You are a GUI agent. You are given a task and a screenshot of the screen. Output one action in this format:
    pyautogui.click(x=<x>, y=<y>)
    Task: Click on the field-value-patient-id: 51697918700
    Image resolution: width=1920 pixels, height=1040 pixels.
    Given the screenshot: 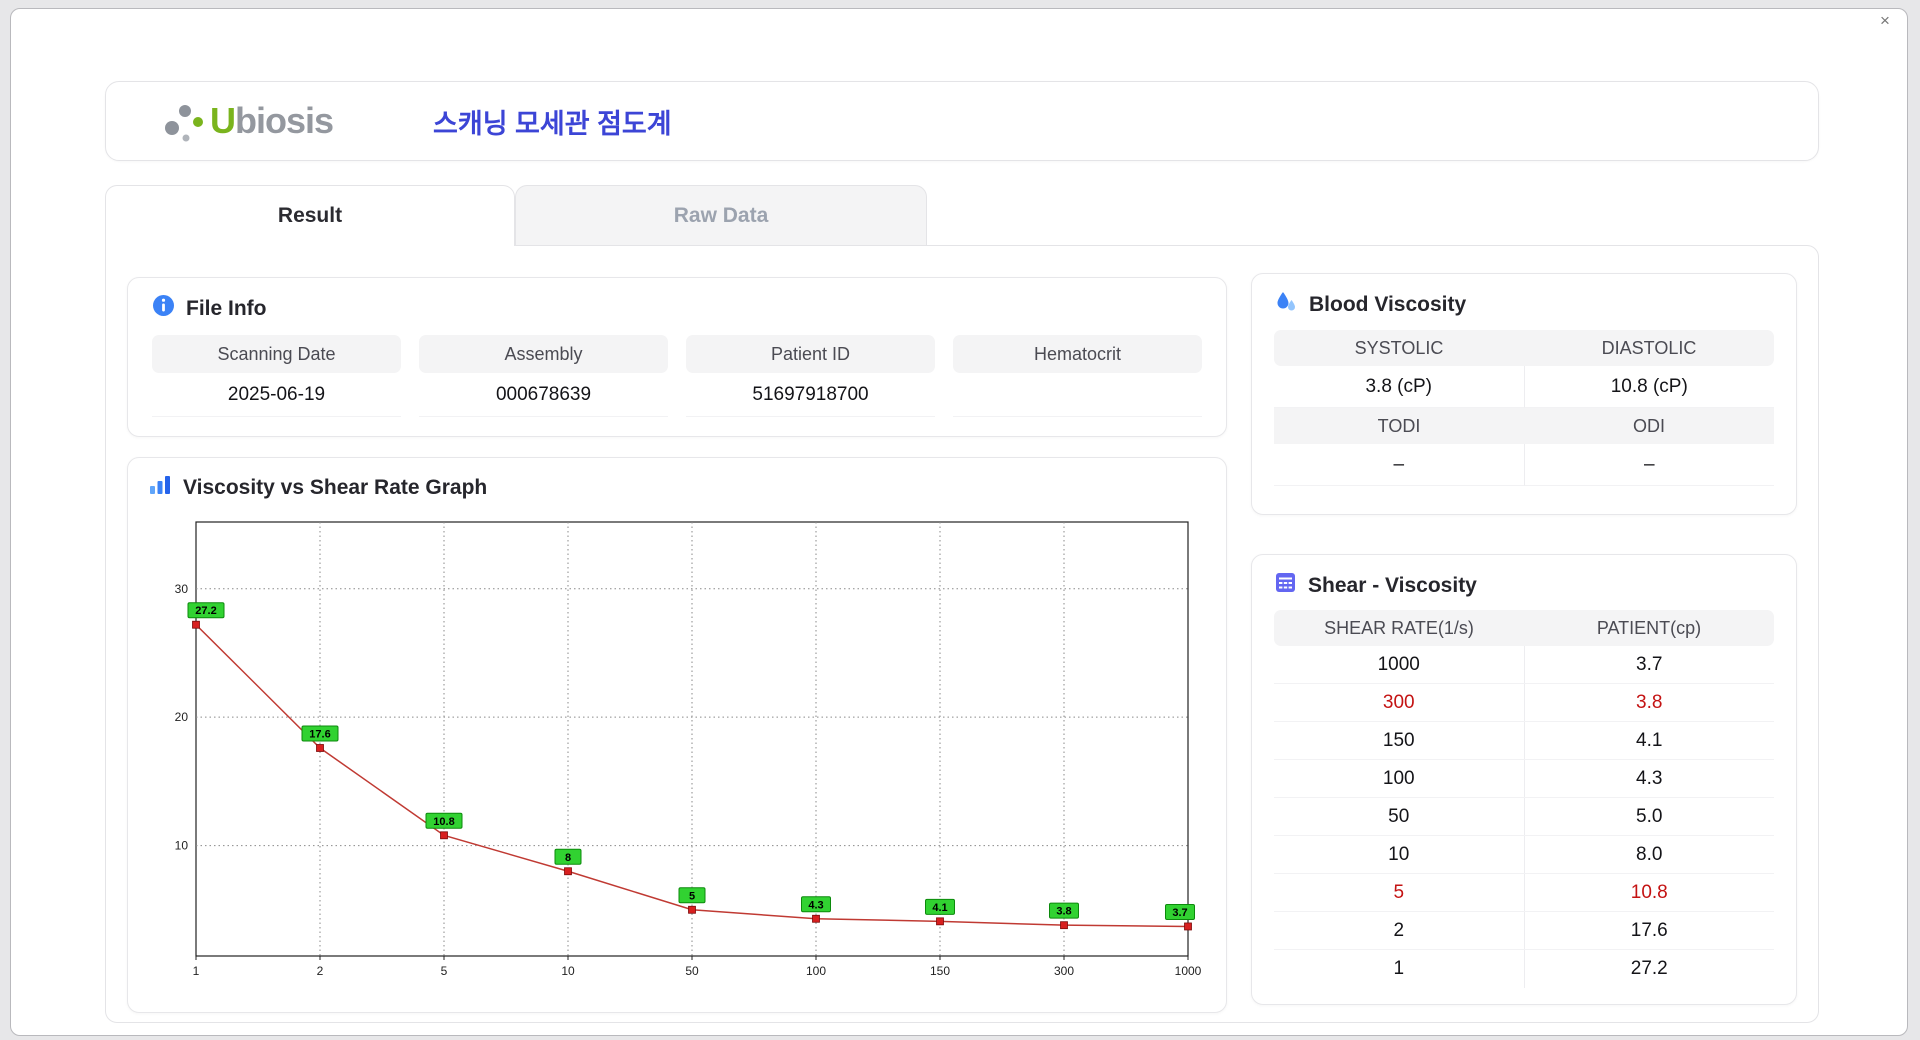 What is the action you would take?
    pyautogui.click(x=810, y=395)
    